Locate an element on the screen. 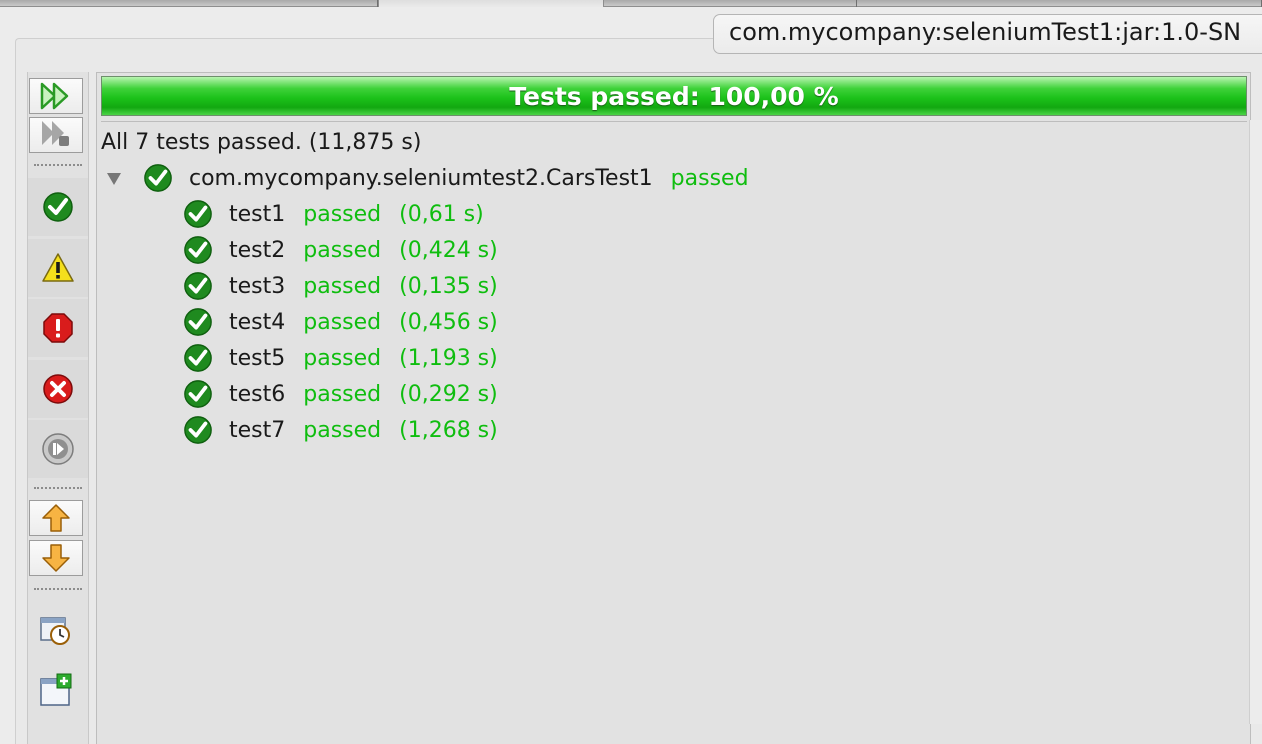  x-circle-icon is located at coordinates (58, 389).